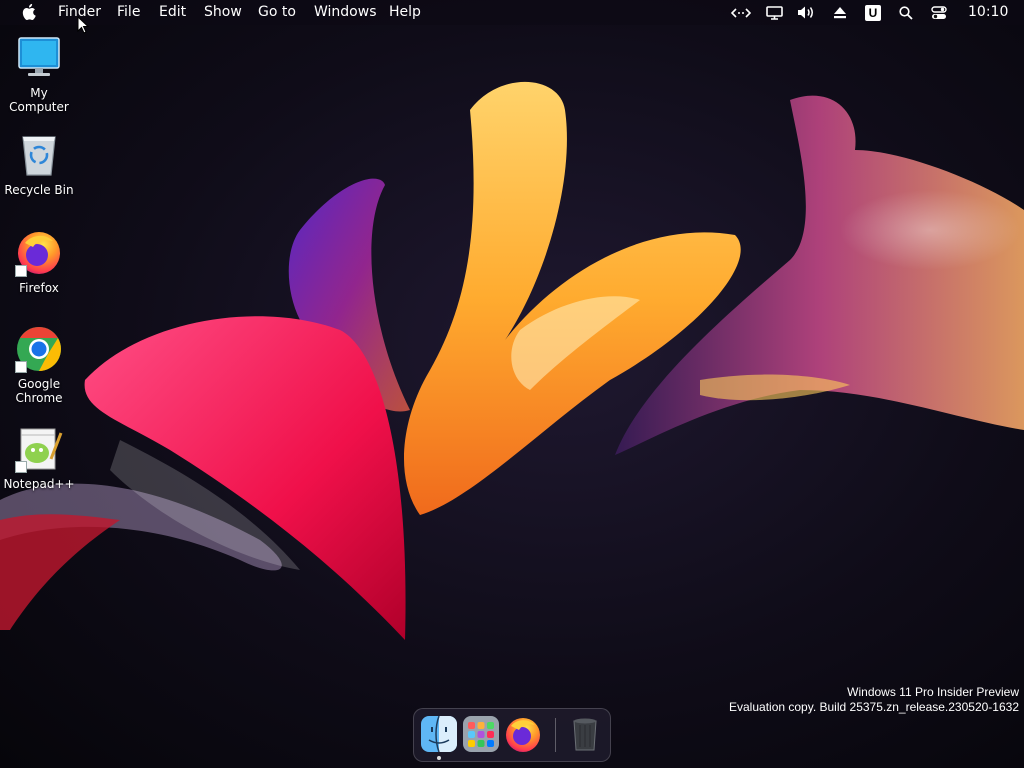 The width and height of the screenshot is (1024, 768). I want to click on display-icon, so click(774, 12).